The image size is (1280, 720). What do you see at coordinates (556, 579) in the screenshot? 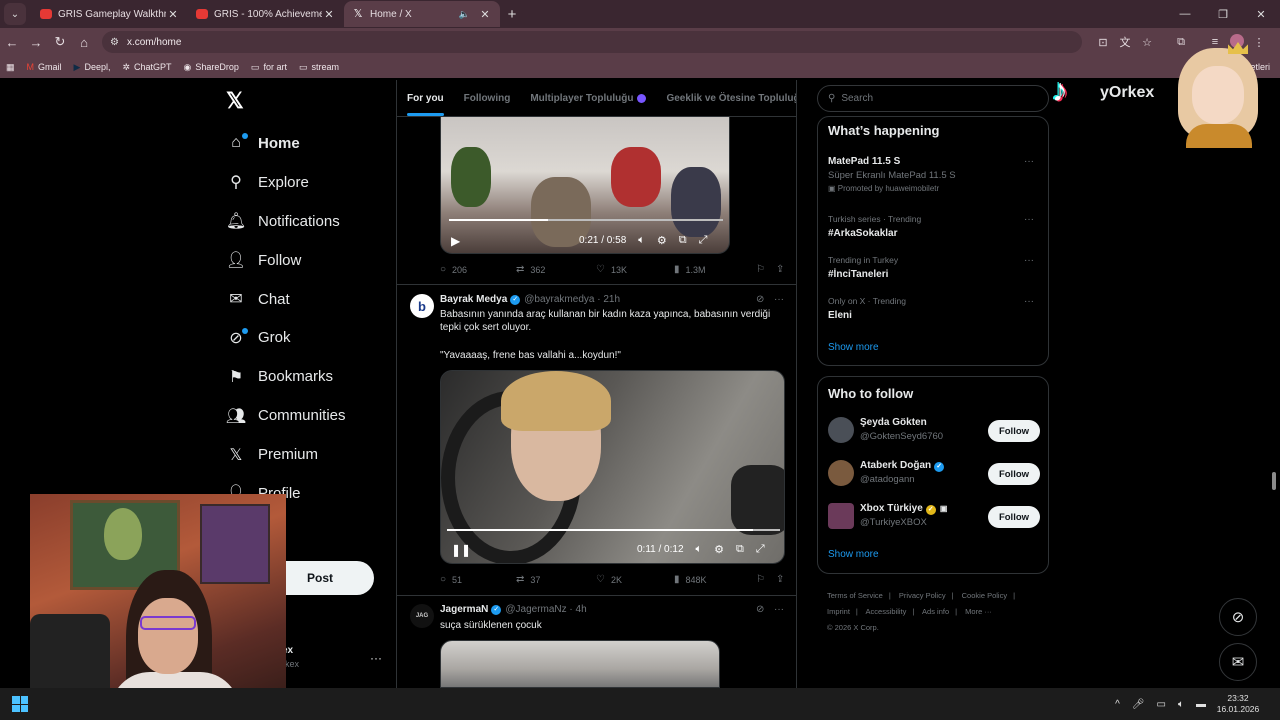
I see `repost-button: ⇄ 37` at bounding box center [556, 579].